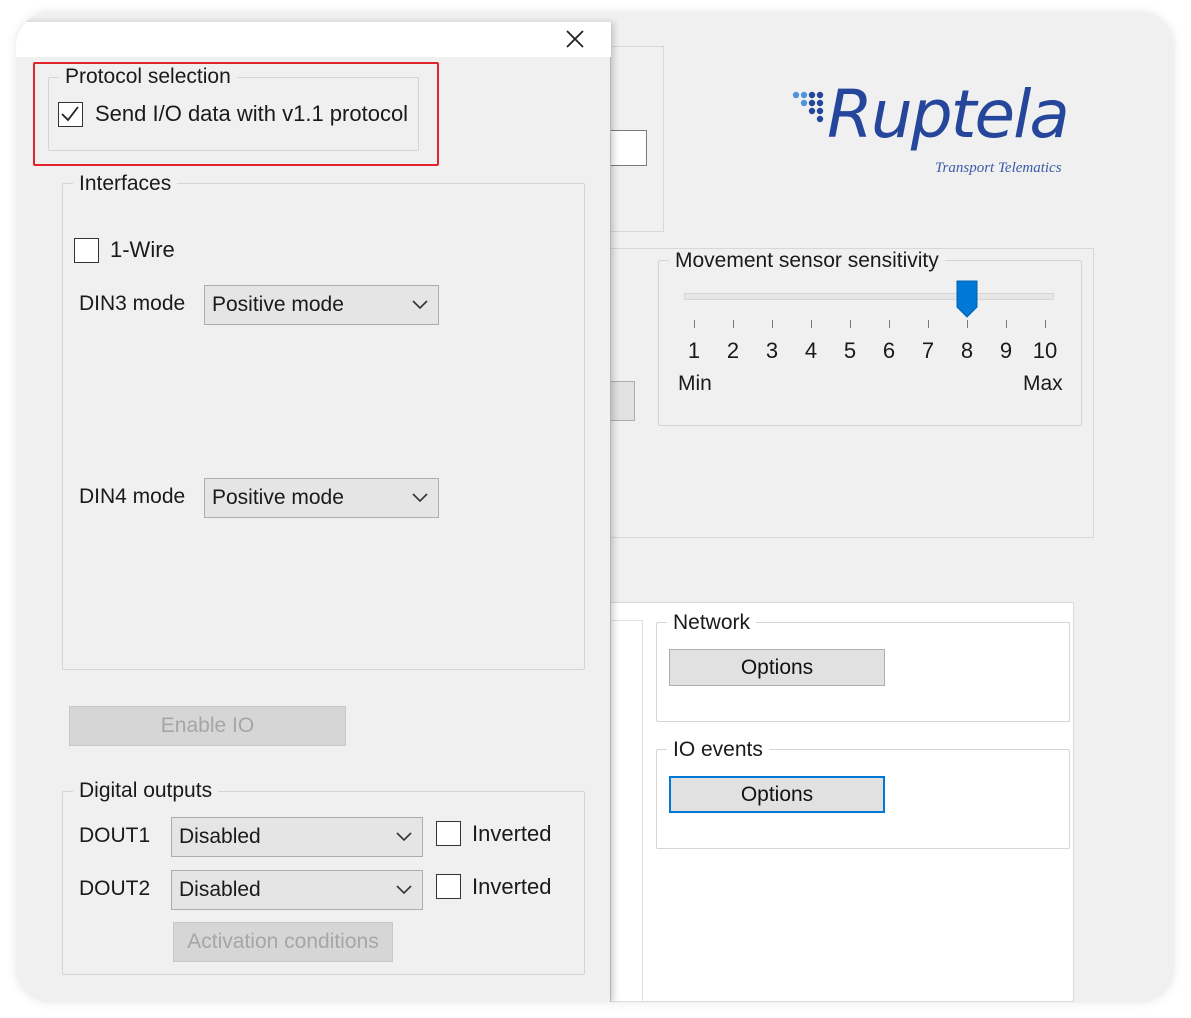  What do you see at coordinates (712, 623) in the screenshot?
I see `network-legend: Network` at bounding box center [712, 623].